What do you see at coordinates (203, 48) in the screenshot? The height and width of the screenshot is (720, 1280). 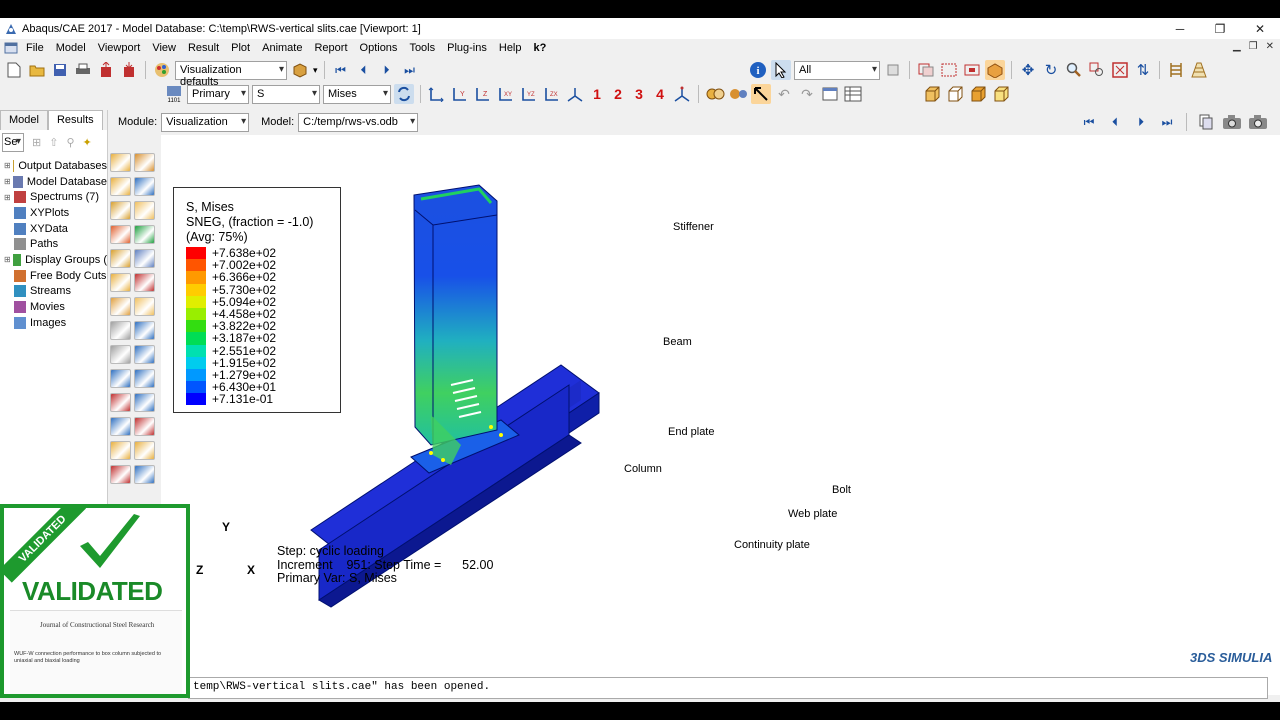 I see `menu-result: Result` at bounding box center [203, 48].